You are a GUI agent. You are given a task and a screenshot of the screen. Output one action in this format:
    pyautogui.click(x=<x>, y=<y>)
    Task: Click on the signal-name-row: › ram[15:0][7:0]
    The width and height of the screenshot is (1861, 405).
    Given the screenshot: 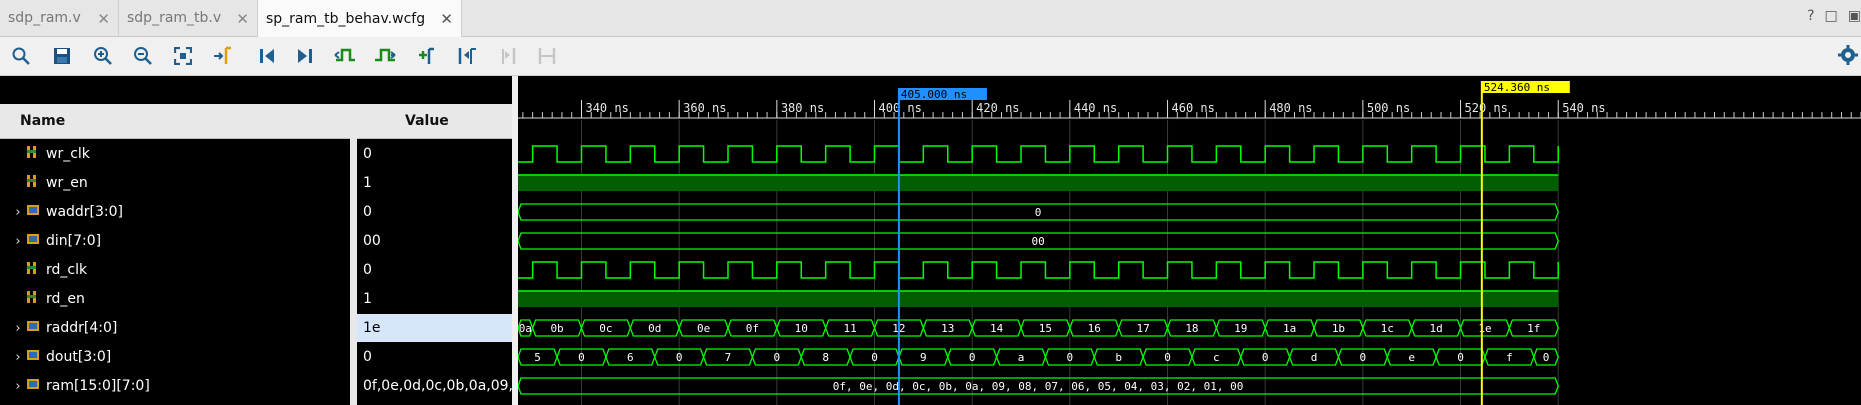 What is the action you would take?
    pyautogui.click(x=175, y=386)
    